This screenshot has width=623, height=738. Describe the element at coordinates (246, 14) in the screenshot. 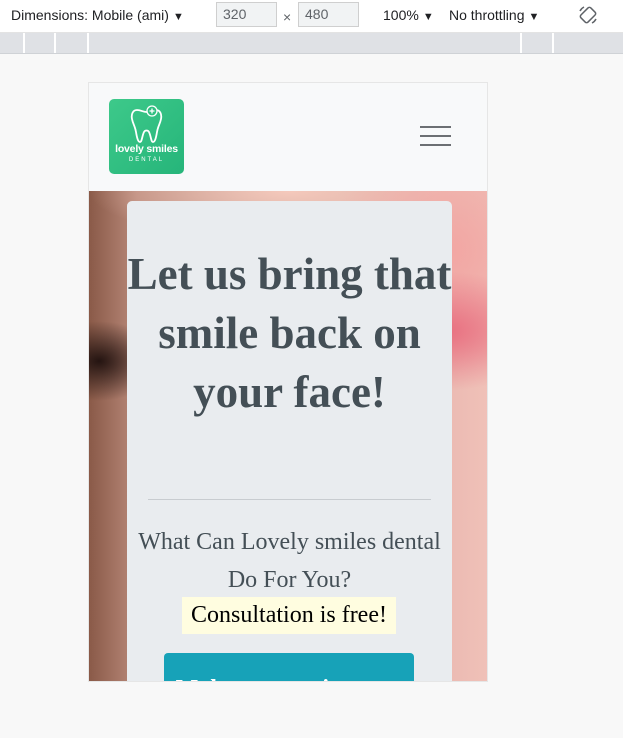

I see `width-input: 320` at that location.